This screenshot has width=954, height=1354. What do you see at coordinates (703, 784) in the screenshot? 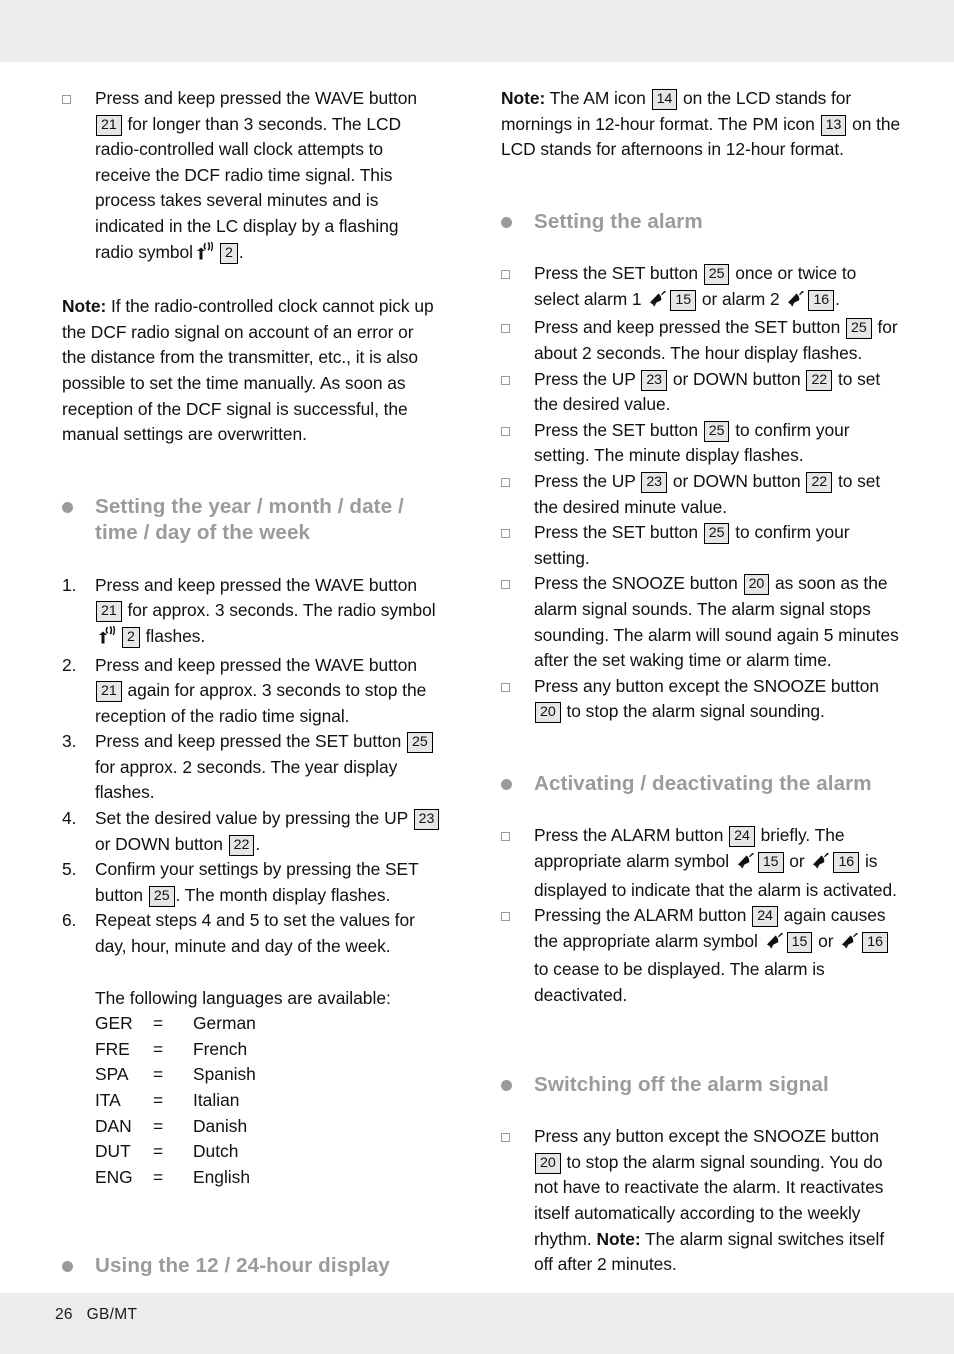
I see `heading-activating-deactivating-alarm: Activating / deactivating the alarm` at bounding box center [703, 784].